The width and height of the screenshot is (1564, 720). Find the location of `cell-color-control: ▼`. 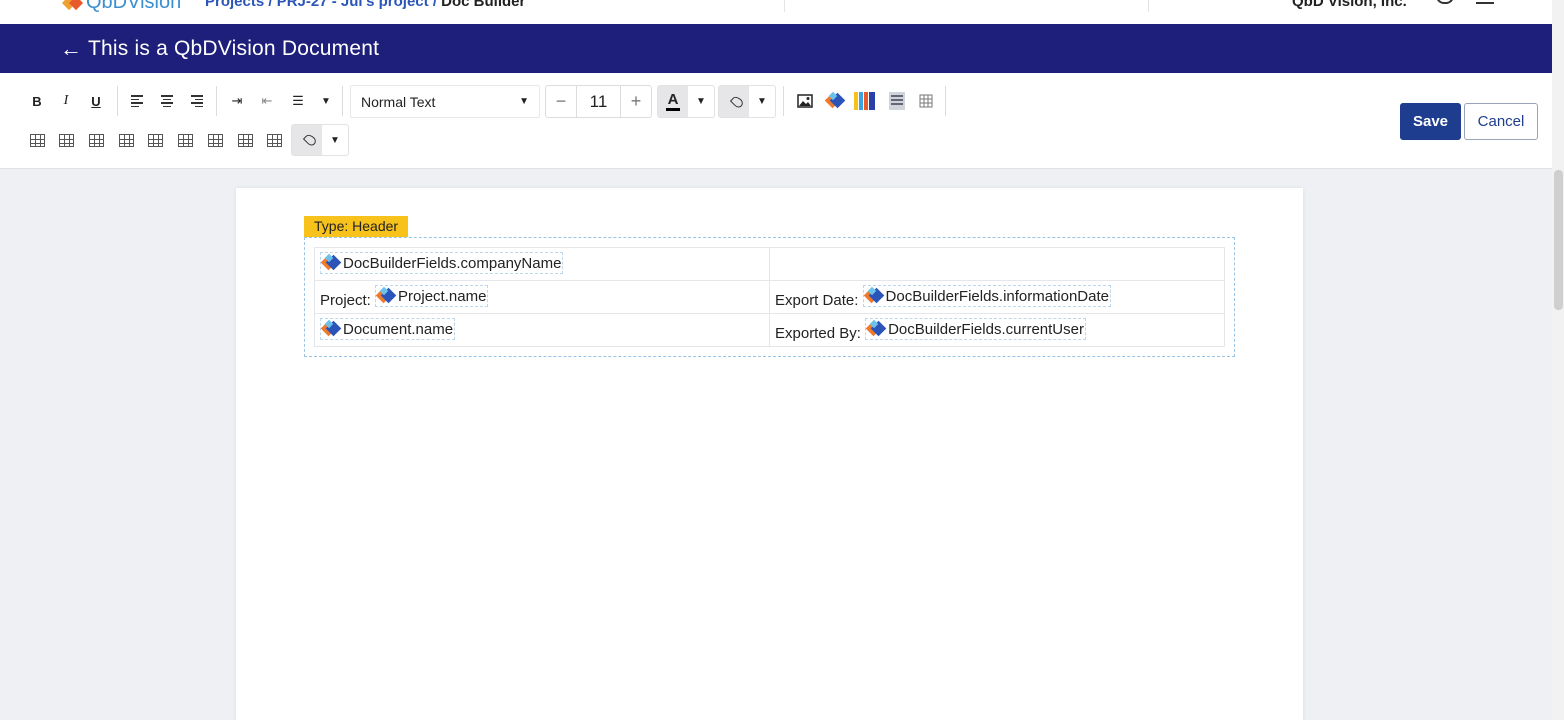

cell-color-control: ▼ is located at coordinates (320, 140).